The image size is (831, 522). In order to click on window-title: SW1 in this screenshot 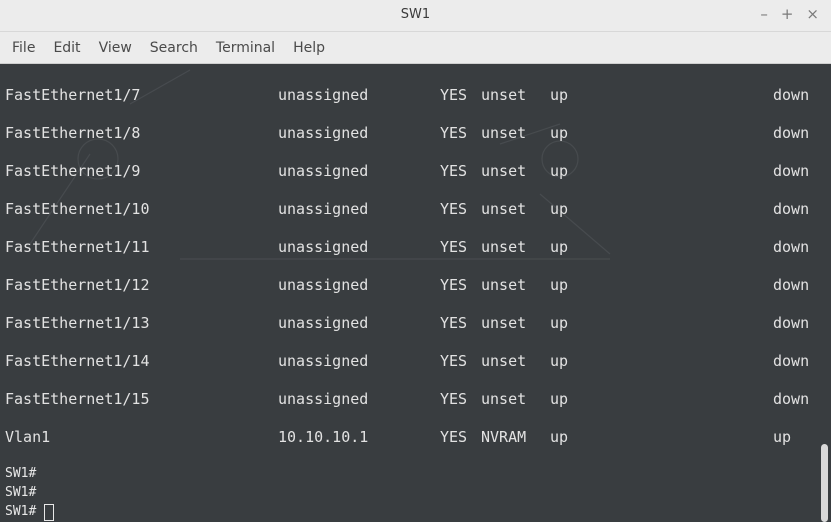, I will do `click(415, 14)`.